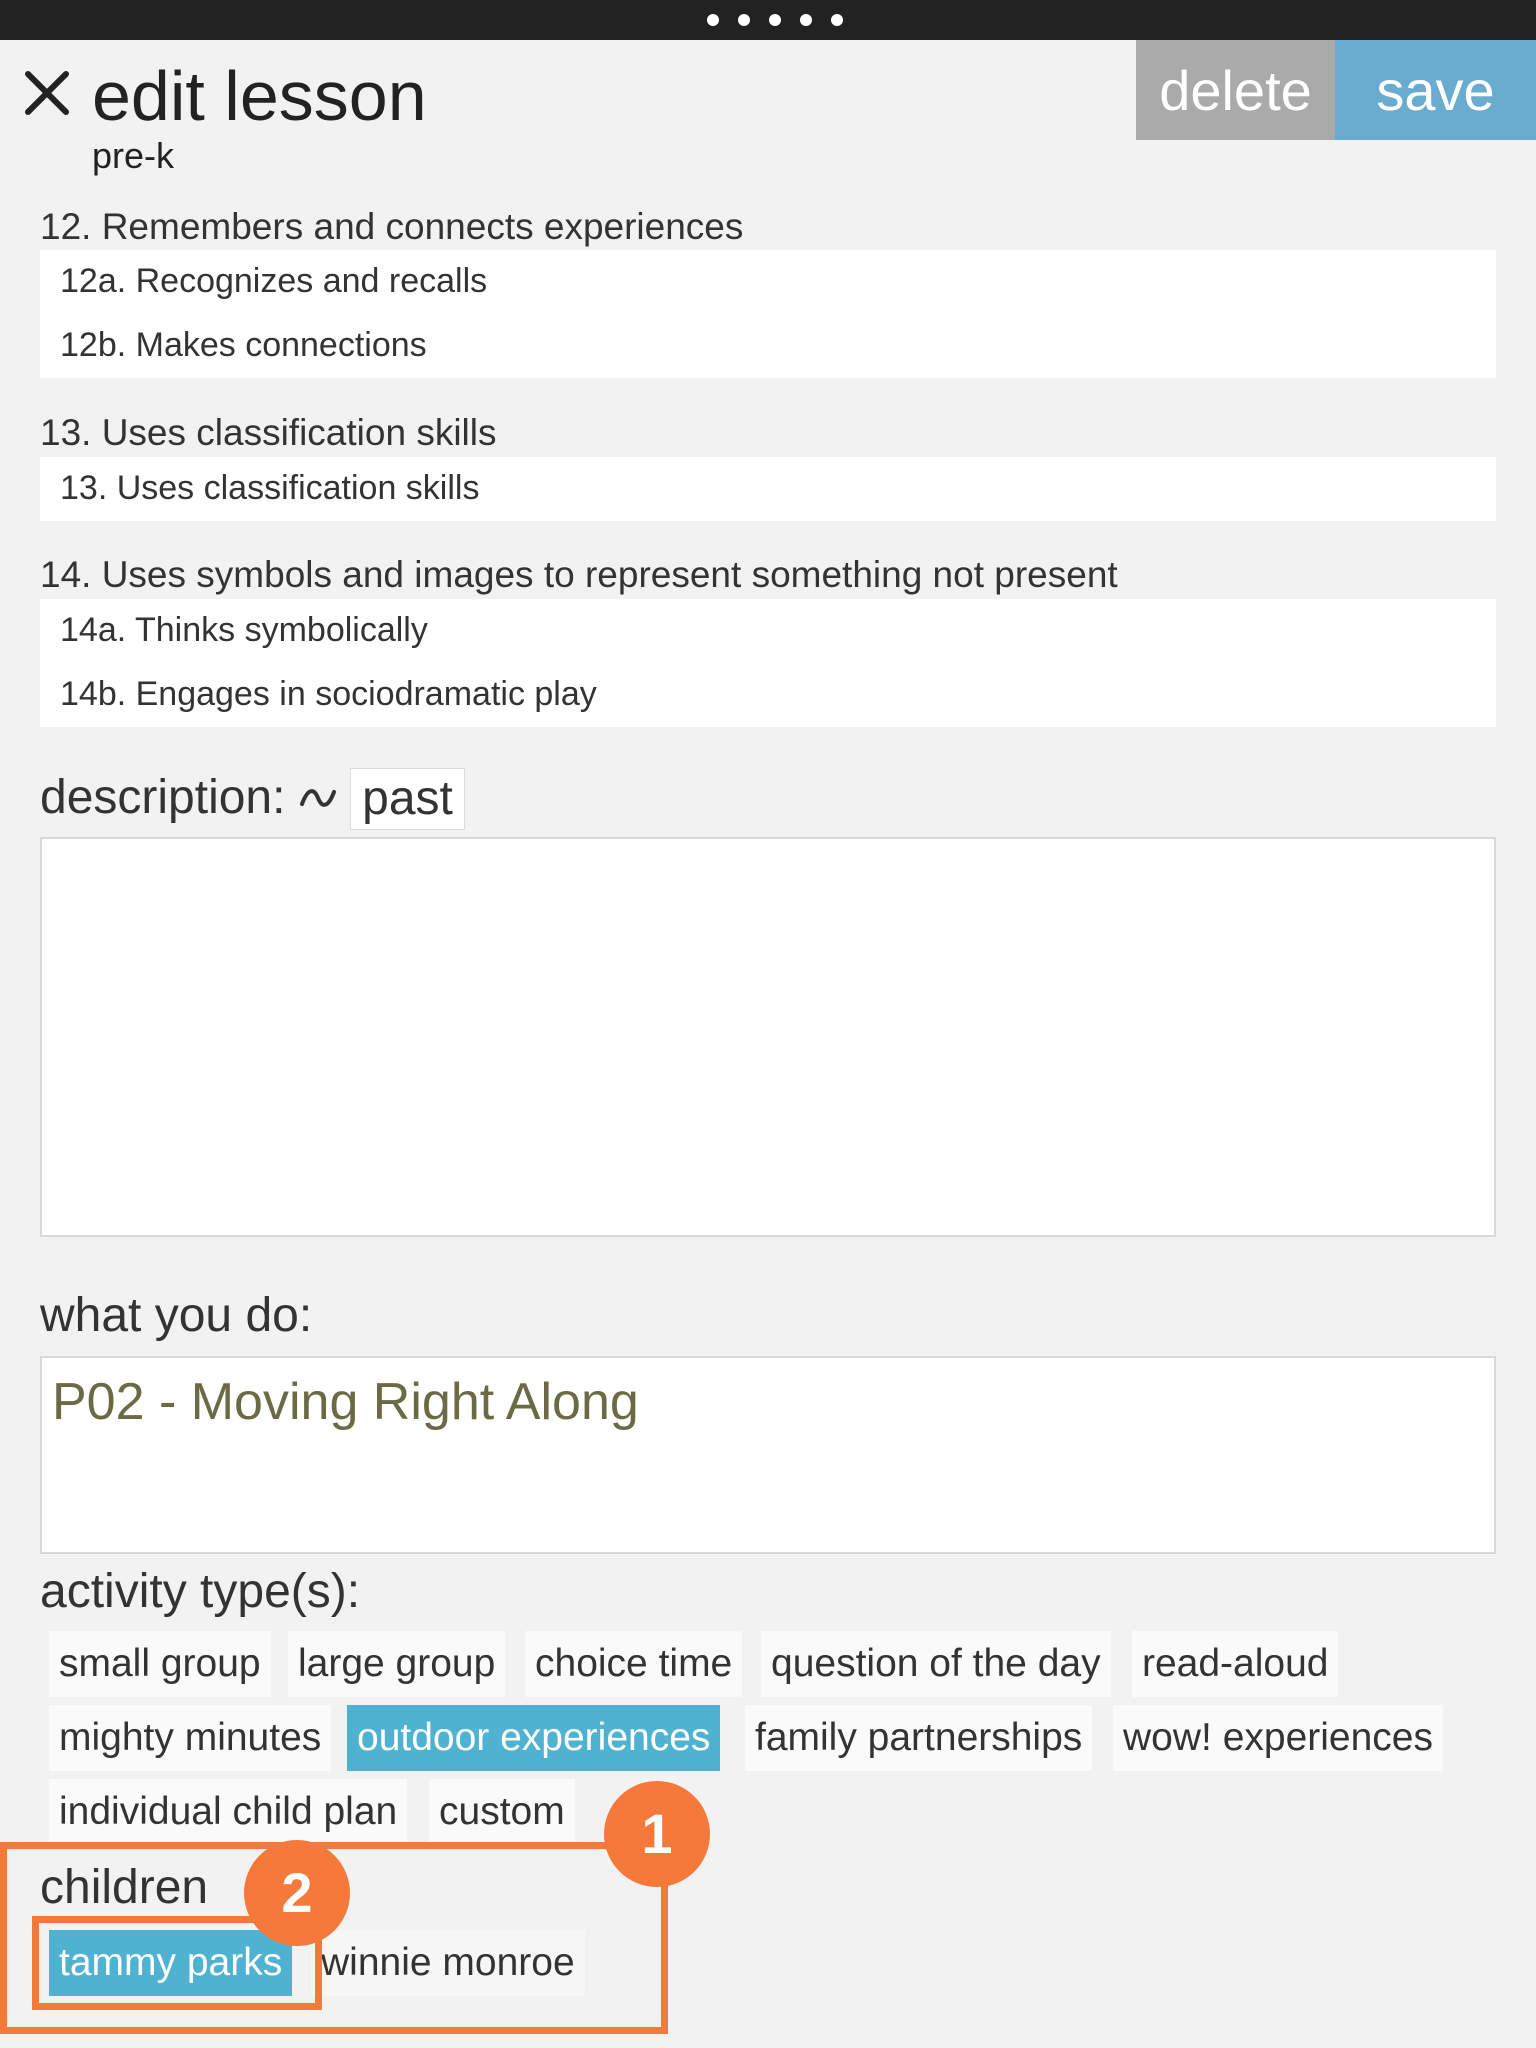 The width and height of the screenshot is (1536, 2048). What do you see at coordinates (657, 1834) in the screenshot?
I see `annotation-badge-1: 1` at bounding box center [657, 1834].